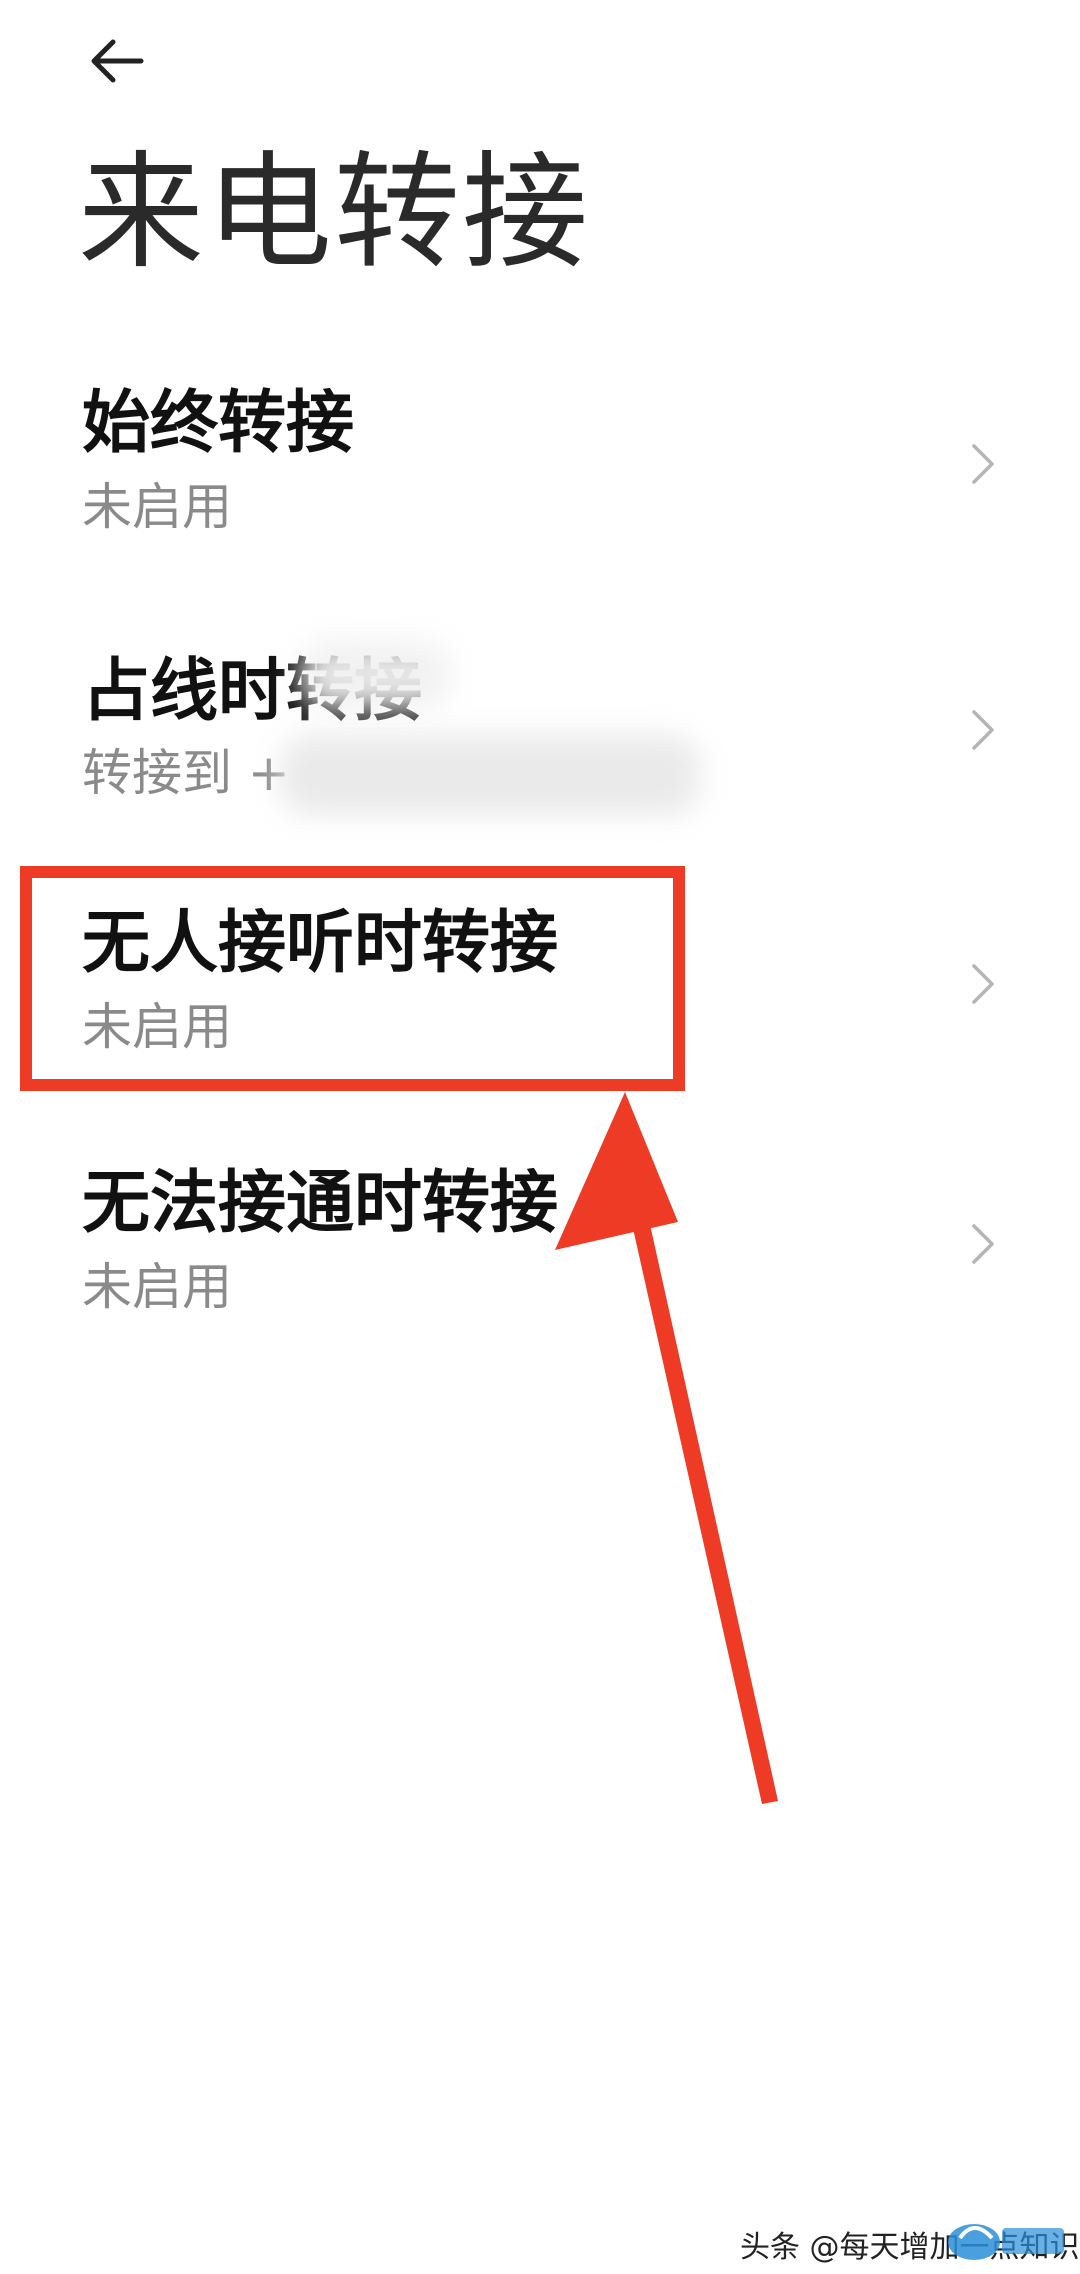 Image resolution: width=1080 pixels, height=2274 pixels. What do you see at coordinates (375, 675) in the screenshot?
I see `blurred-text` at bounding box center [375, 675].